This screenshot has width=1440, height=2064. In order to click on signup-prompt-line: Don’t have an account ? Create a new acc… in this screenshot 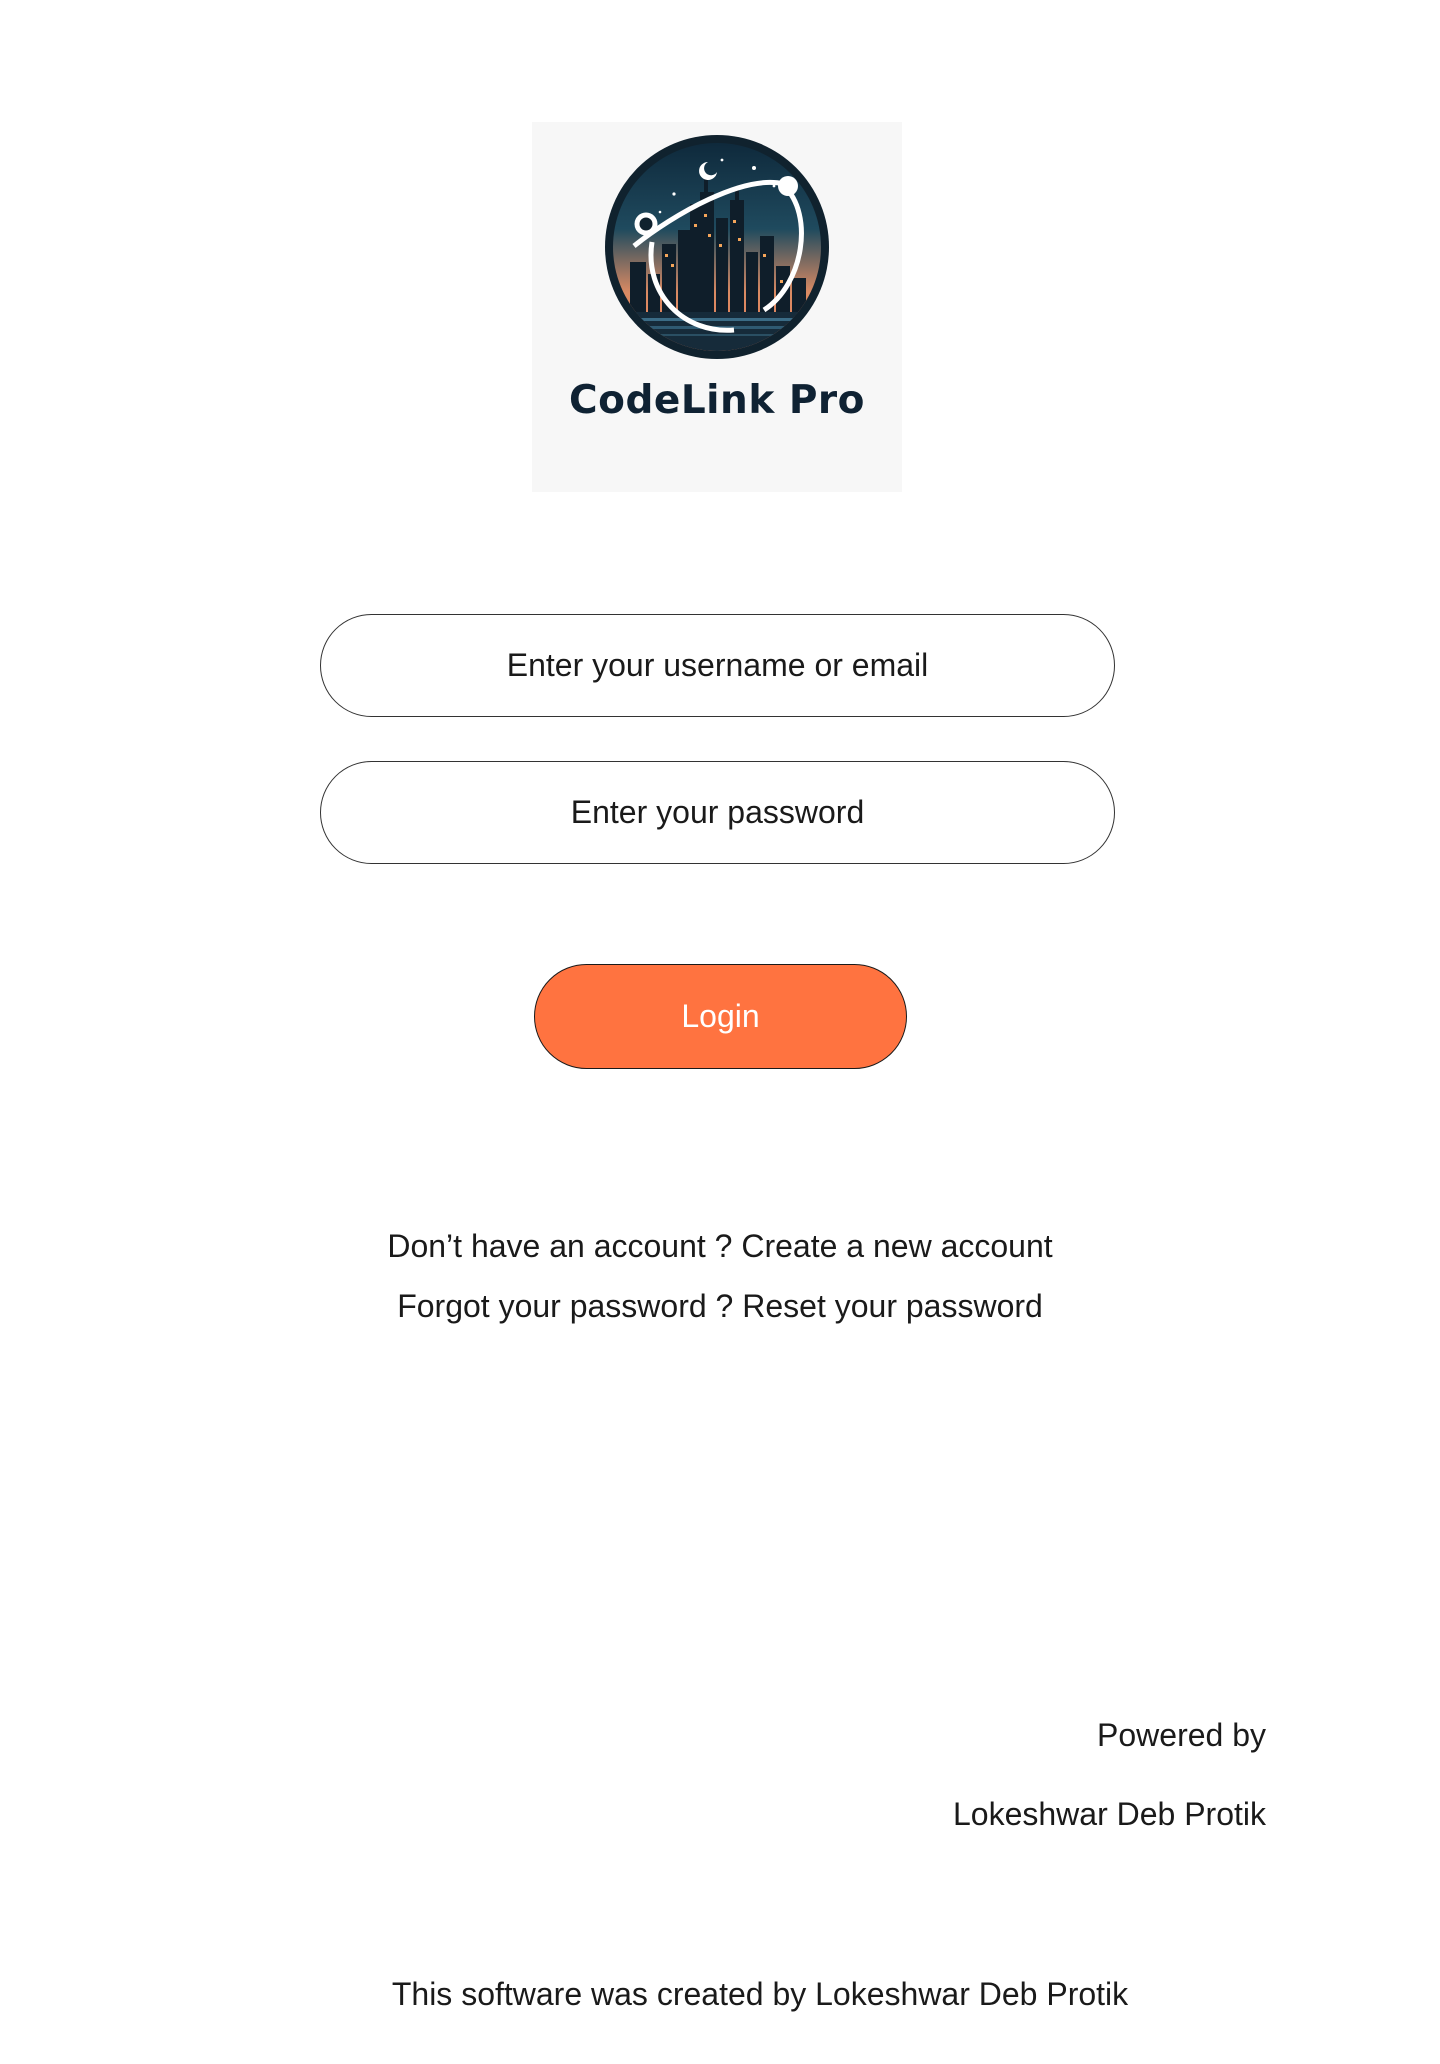, I will do `click(720, 1246)`.